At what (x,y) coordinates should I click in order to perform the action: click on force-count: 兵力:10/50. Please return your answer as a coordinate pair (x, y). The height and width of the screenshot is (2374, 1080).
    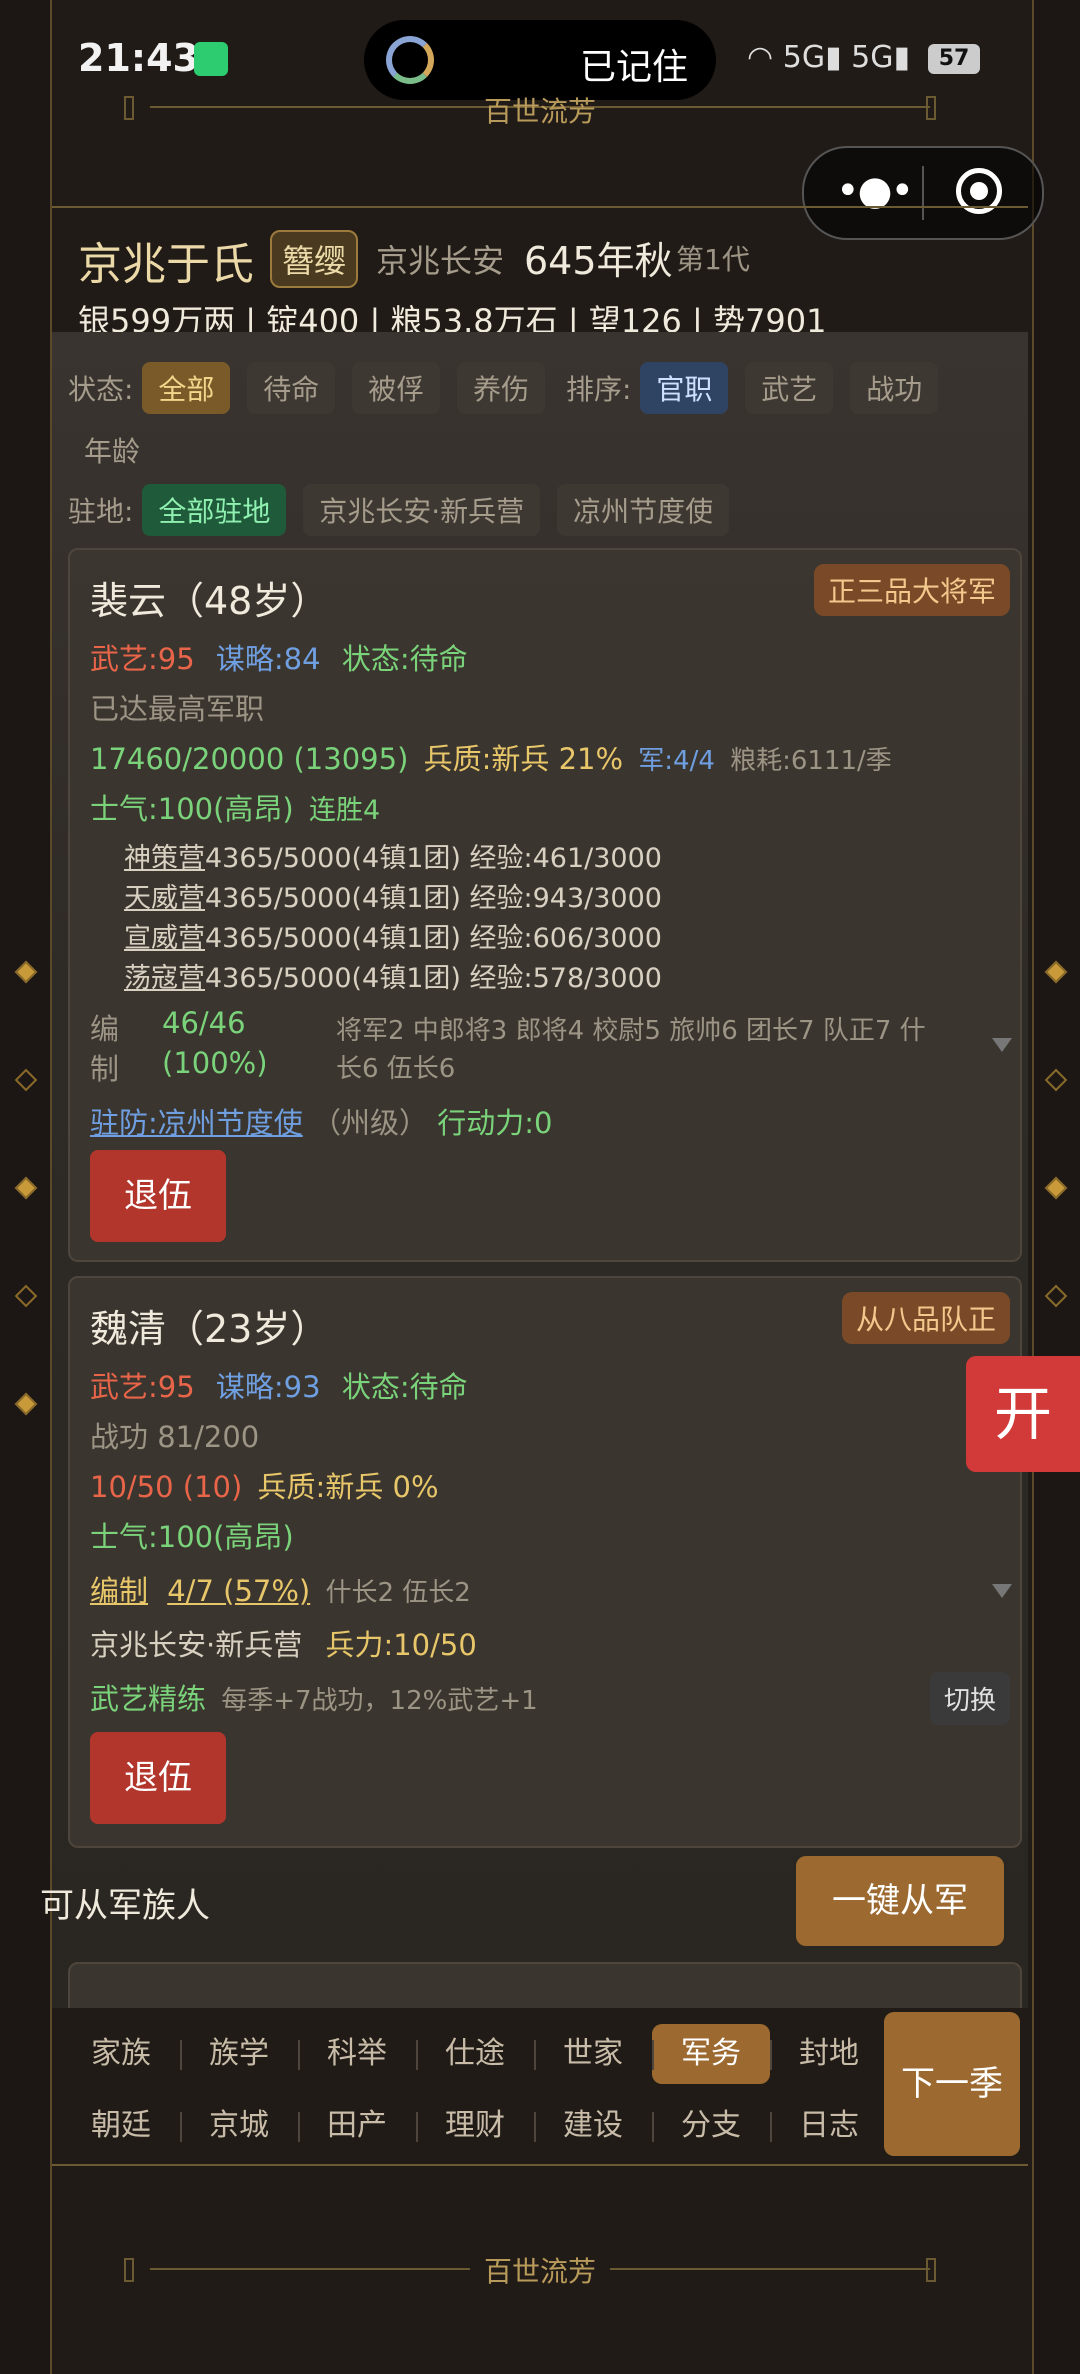
    Looking at the image, I should click on (401, 1645).